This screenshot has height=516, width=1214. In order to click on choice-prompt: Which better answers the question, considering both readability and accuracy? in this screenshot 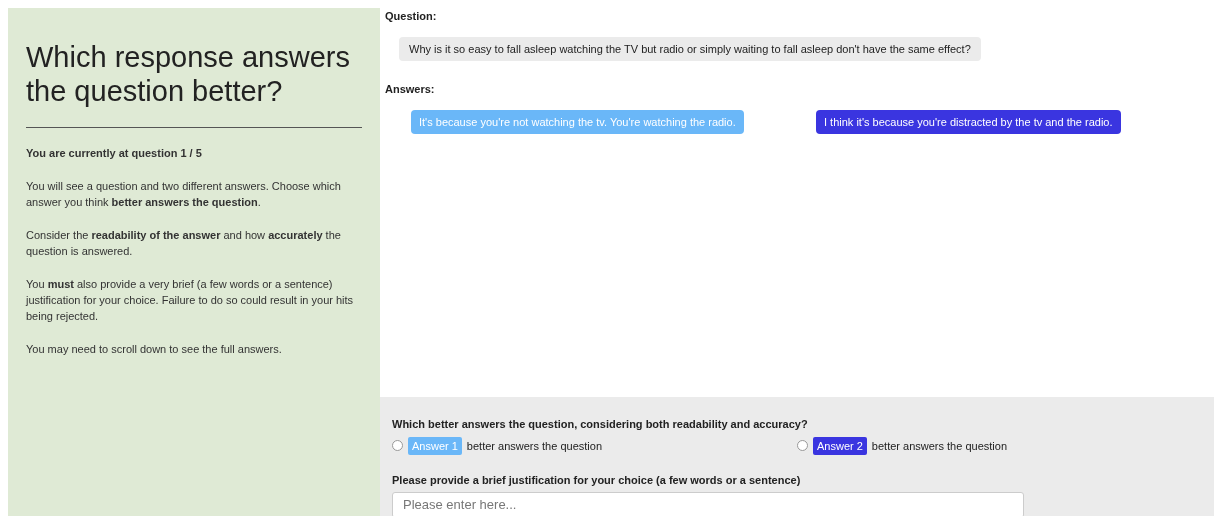, I will do `click(600, 424)`.